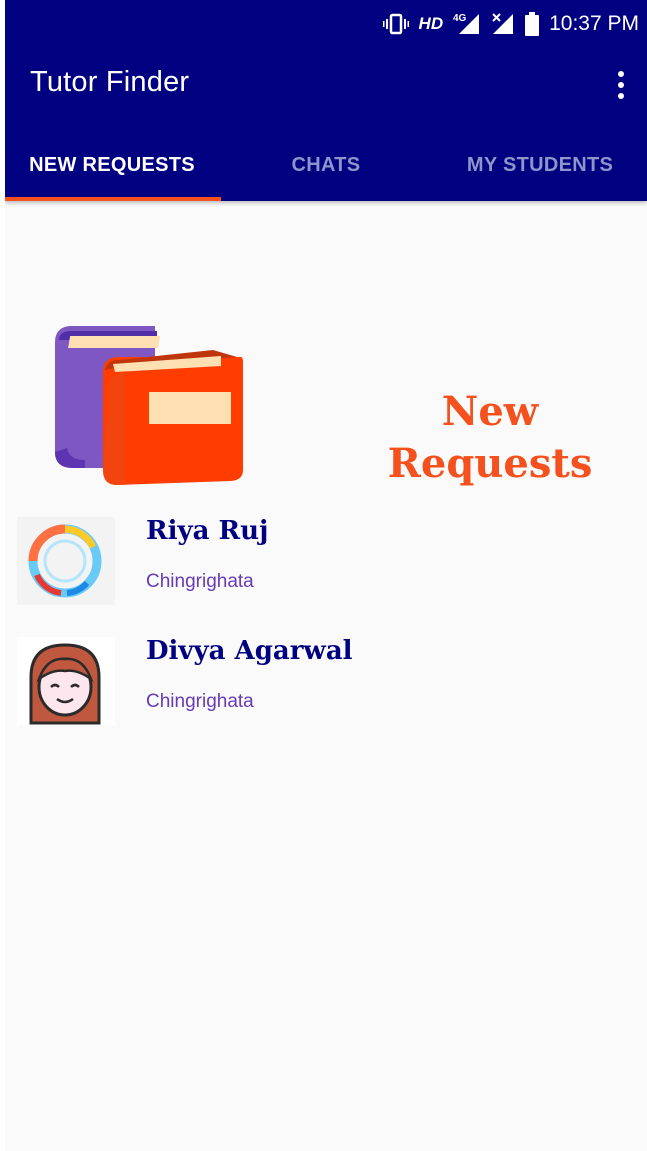 The image size is (647, 1151). I want to click on overflow-menu-button, so click(621, 85).